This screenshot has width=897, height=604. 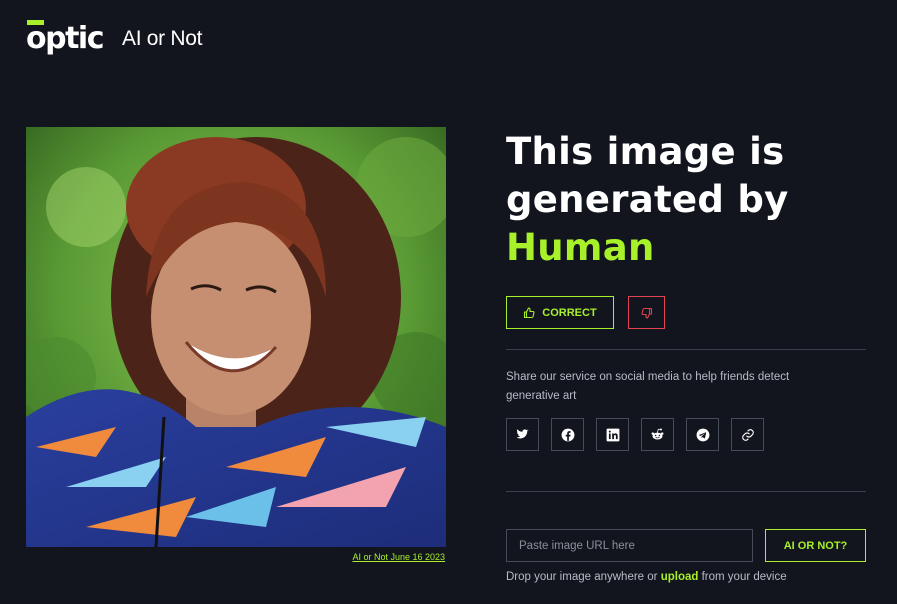 I want to click on telegram-icon, so click(x=702, y=434).